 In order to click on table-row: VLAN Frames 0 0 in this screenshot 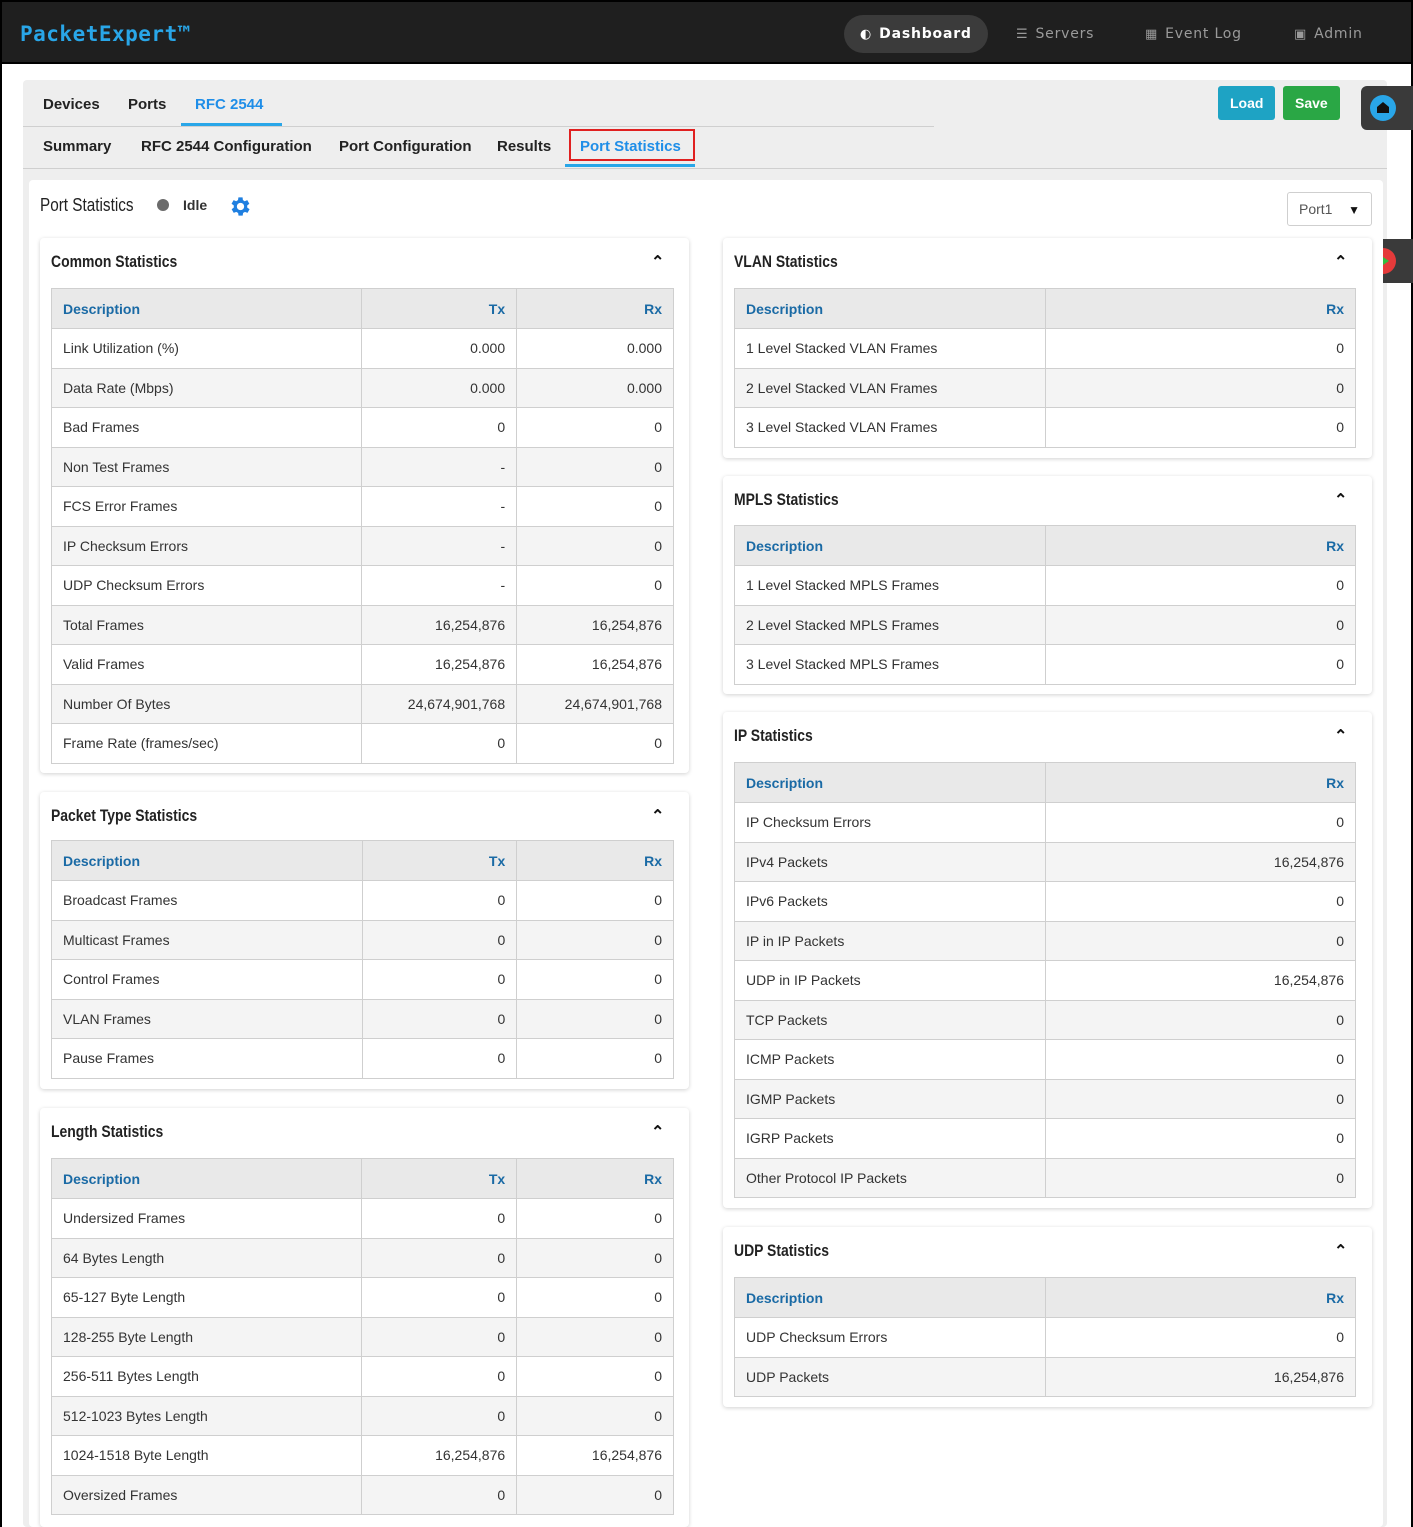, I will do `click(362, 1018)`.